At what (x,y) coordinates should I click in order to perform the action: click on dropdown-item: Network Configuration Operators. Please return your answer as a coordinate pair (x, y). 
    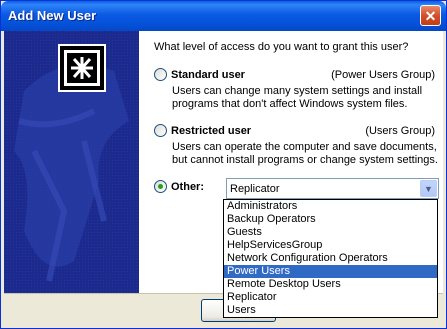
    Looking at the image, I should click on (330, 258).